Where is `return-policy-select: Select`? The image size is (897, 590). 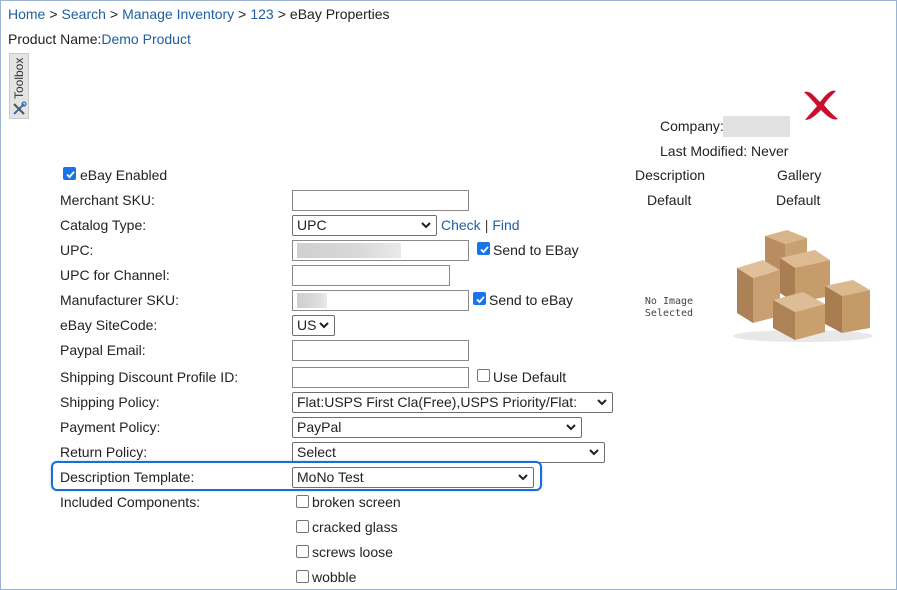 return-policy-select: Select is located at coordinates (448, 452).